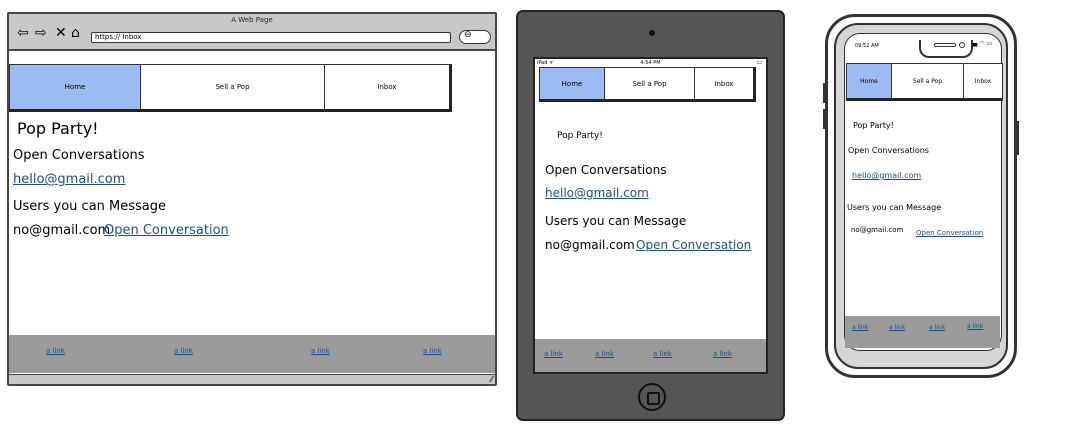  What do you see at coordinates (468, 35) in the screenshot?
I see `search-icon: ⊖` at bounding box center [468, 35].